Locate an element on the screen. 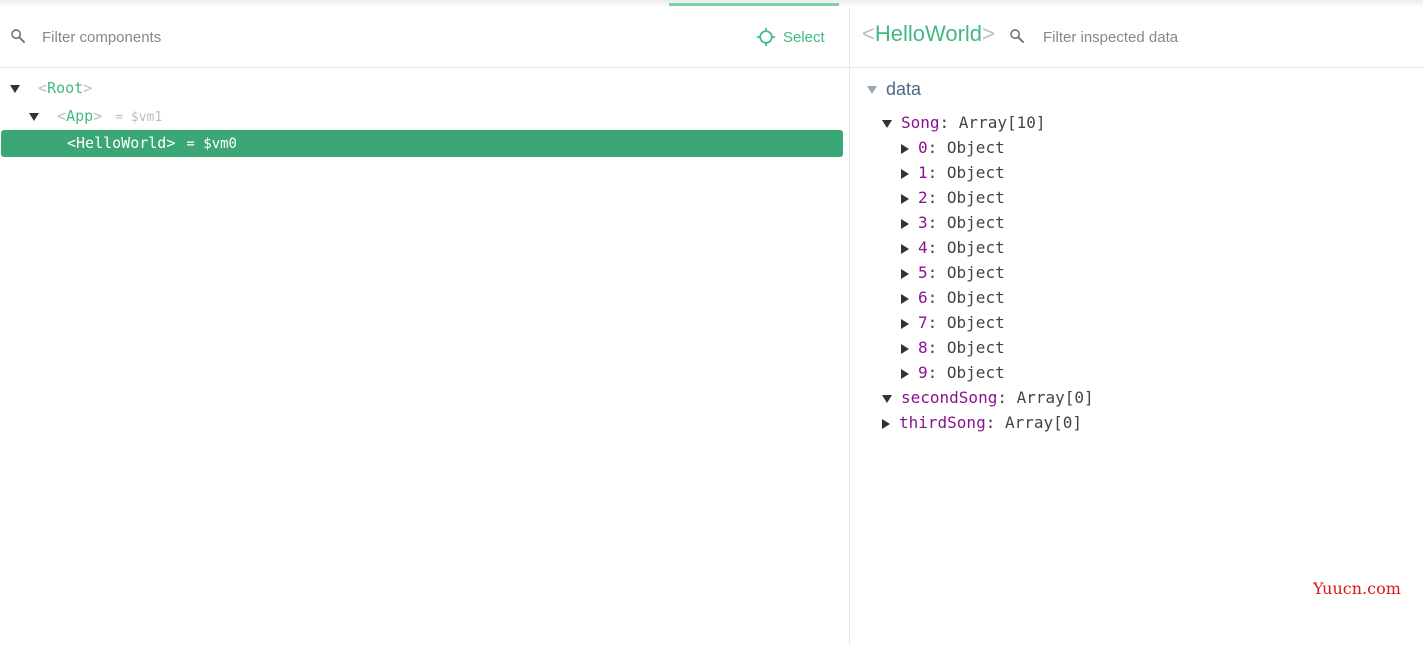  tree-node-app: <App> = $vm1 is located at coordinates (95, 116).